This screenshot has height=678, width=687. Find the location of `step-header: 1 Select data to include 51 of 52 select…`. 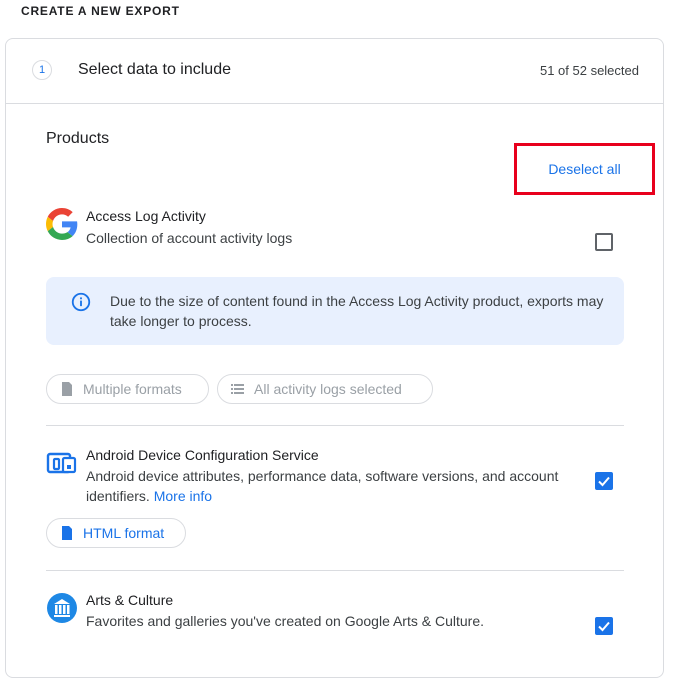

step-header: 1 Select data to include 51 of 52 select… is located at coordinates (334, 71).